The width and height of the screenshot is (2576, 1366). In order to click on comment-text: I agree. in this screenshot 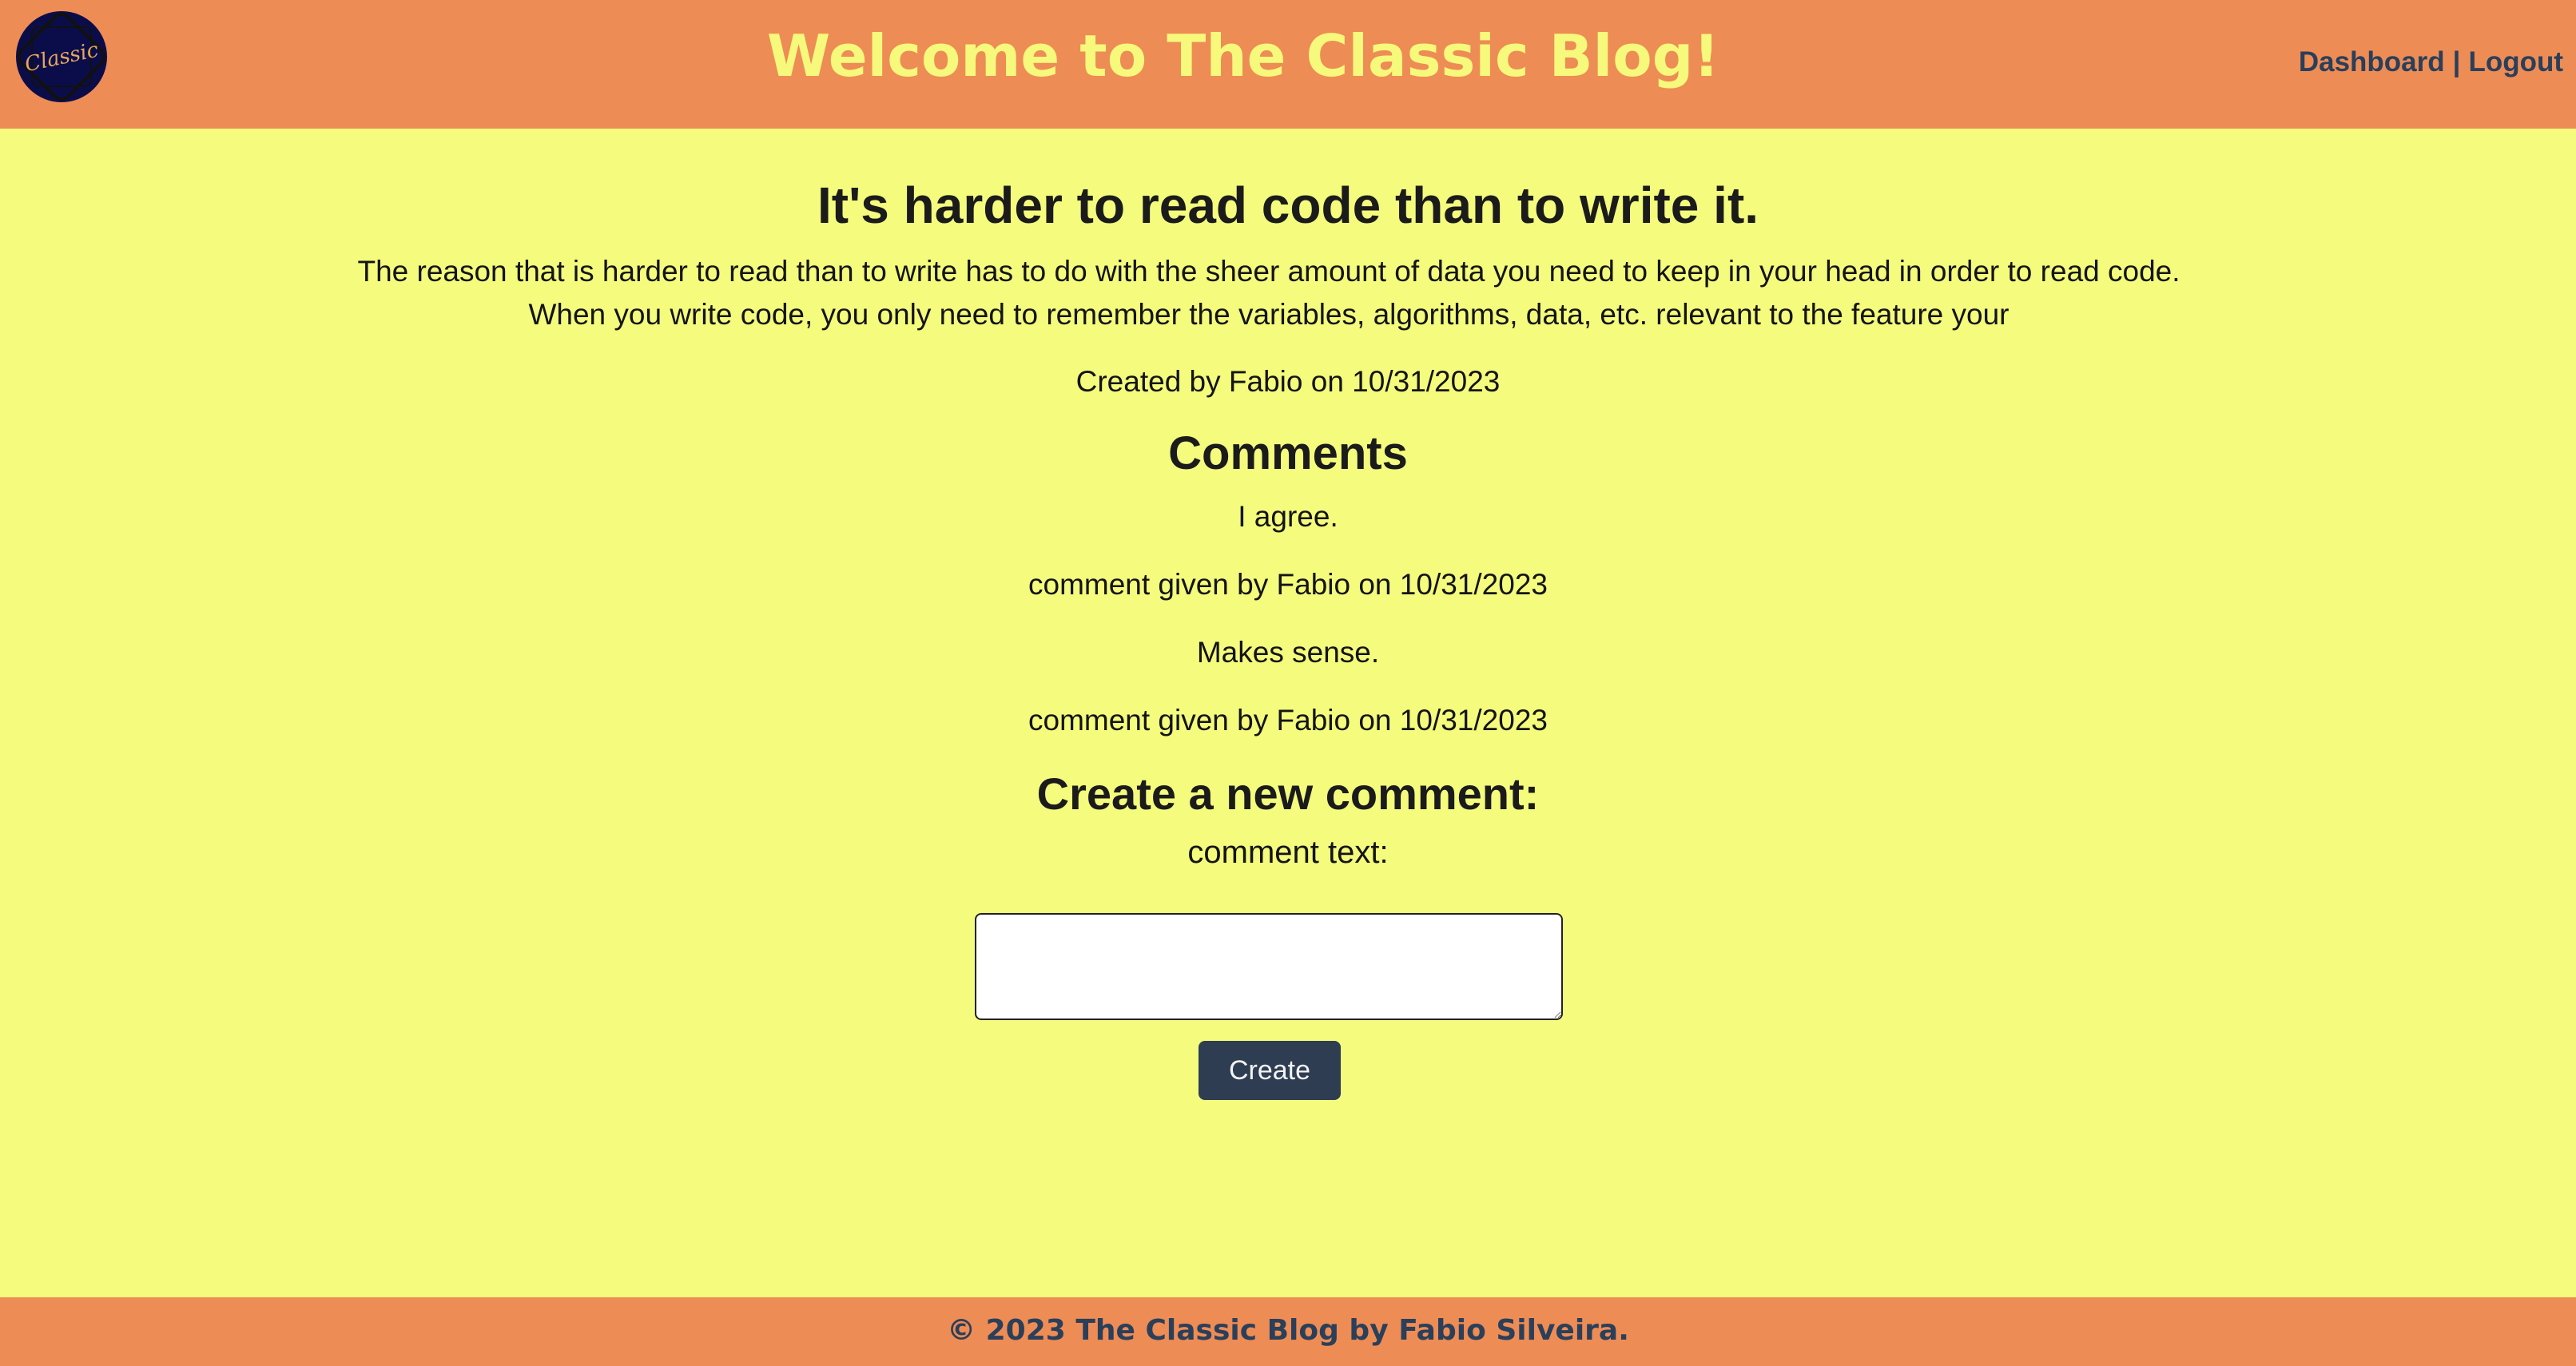, I will do `click(1288, 516)`.